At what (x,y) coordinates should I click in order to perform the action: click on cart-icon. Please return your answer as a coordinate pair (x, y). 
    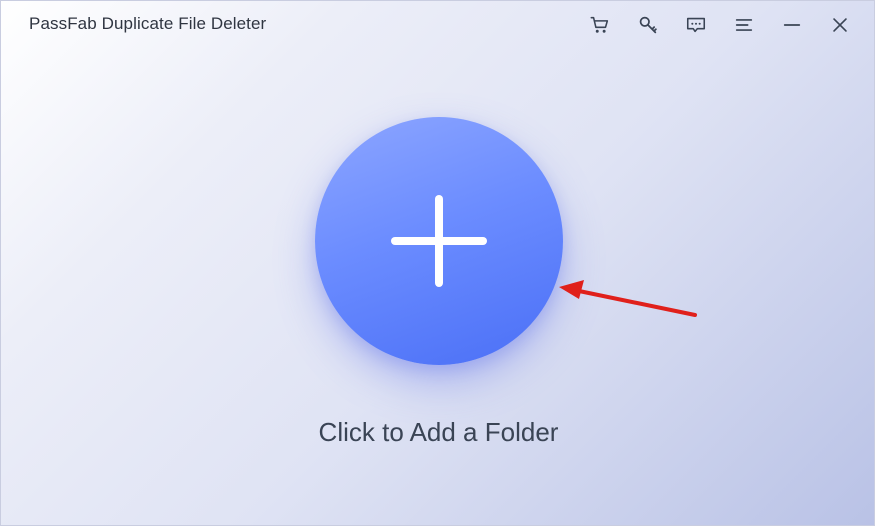
    Looking at the image, I should click on (599, 24).